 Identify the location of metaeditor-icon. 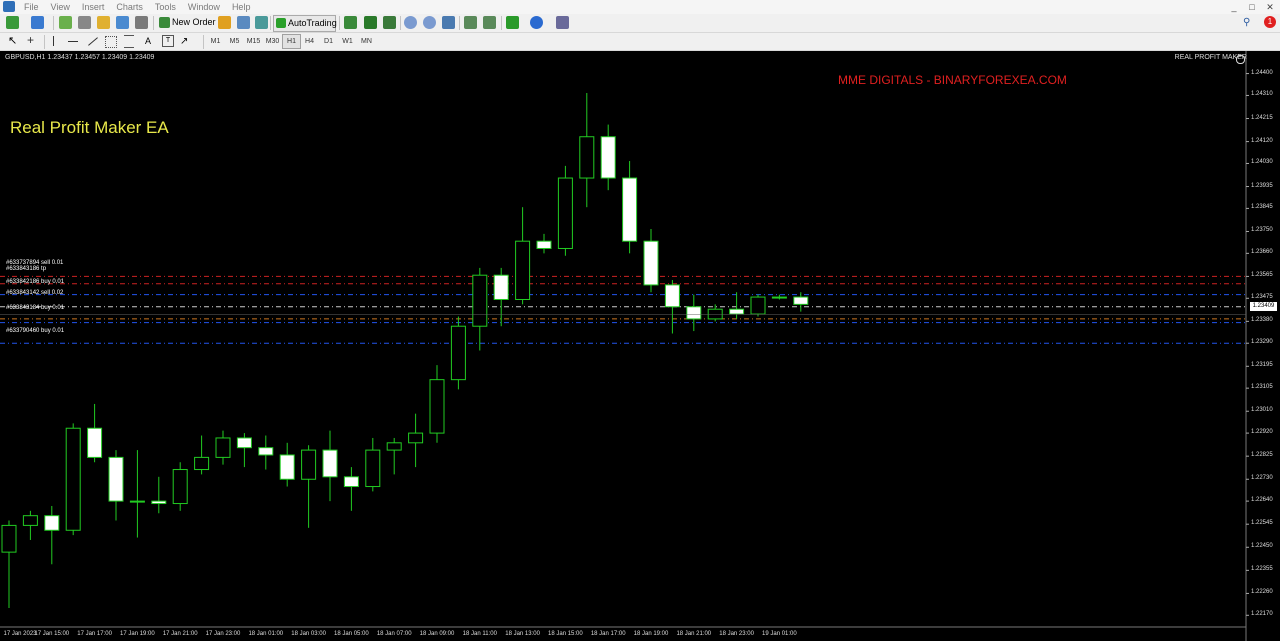
(224, 22).